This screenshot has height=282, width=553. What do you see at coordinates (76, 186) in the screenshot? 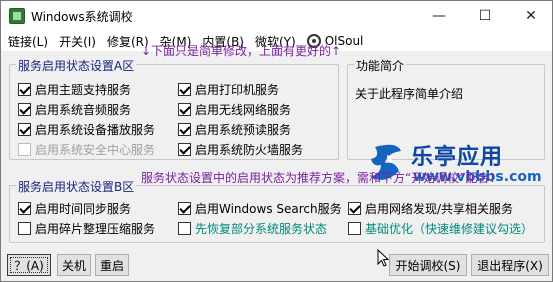
I see `group-b-title: 服务启用状态设置B区` at bounding box center [76, 186].